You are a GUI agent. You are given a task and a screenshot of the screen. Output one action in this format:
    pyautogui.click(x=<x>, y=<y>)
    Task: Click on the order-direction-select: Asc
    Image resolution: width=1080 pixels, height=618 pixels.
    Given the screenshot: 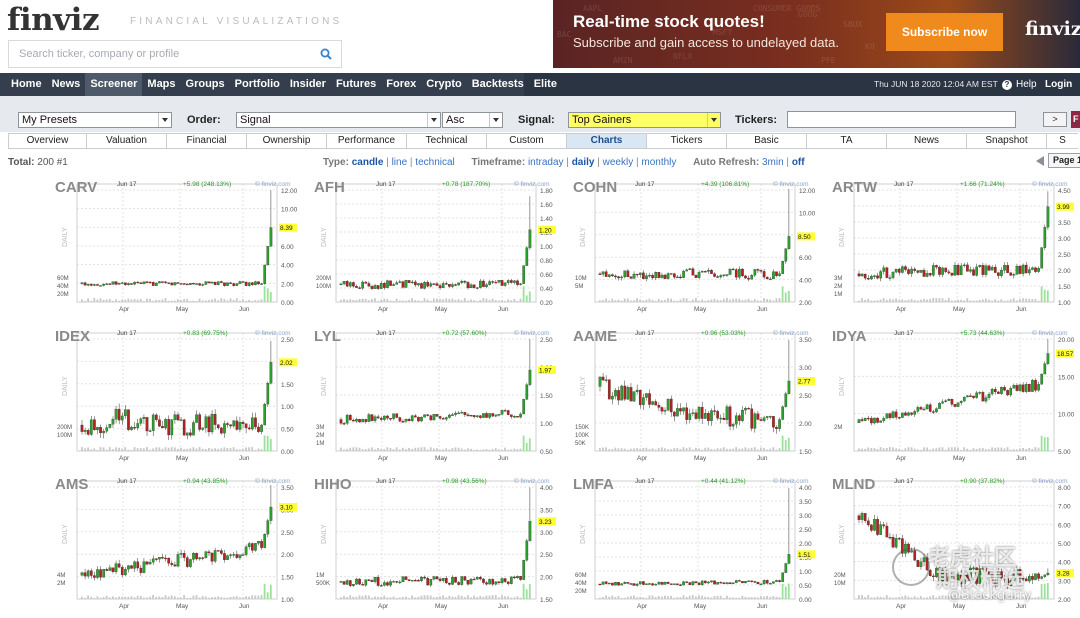 What is the action you would take?
    pyautogui.click(x=472, y=120)
    